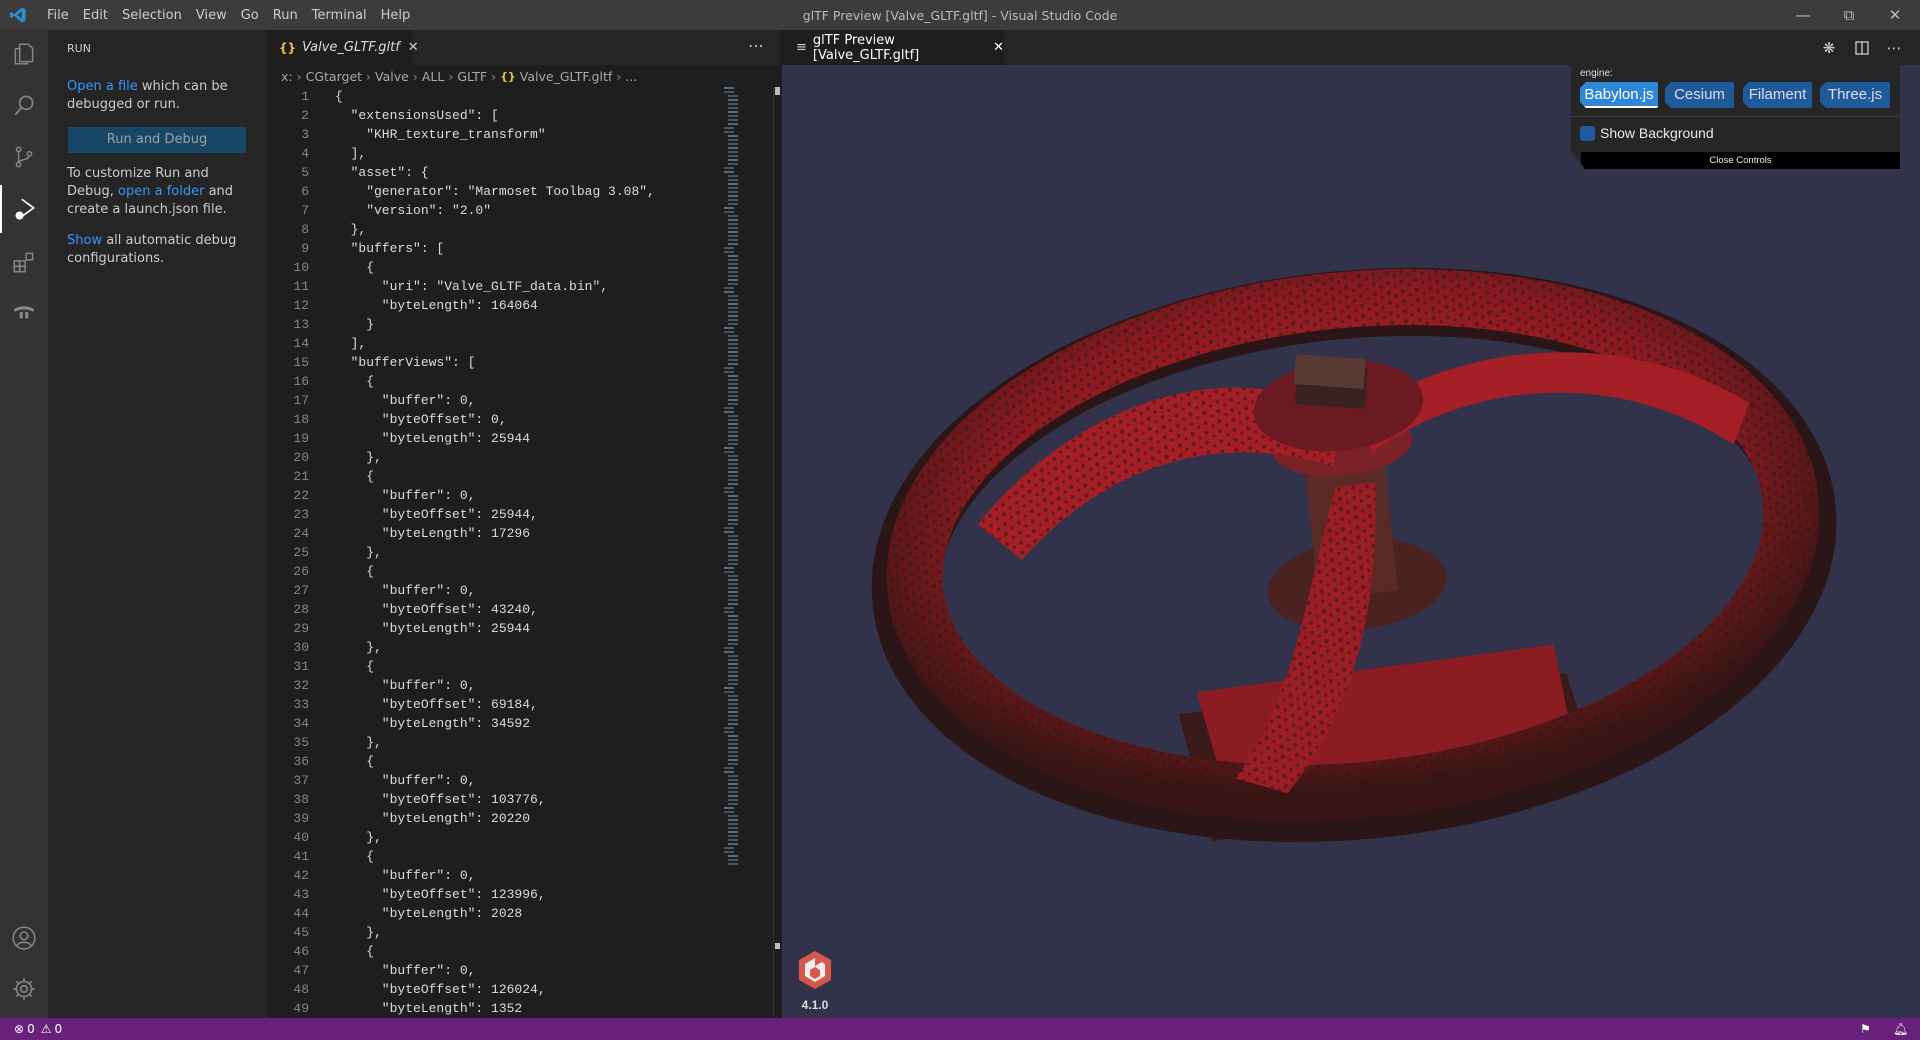  Describe the element at coordinates (95, 15) in the screenshot. I see `menu-edit: Edit` at that location.